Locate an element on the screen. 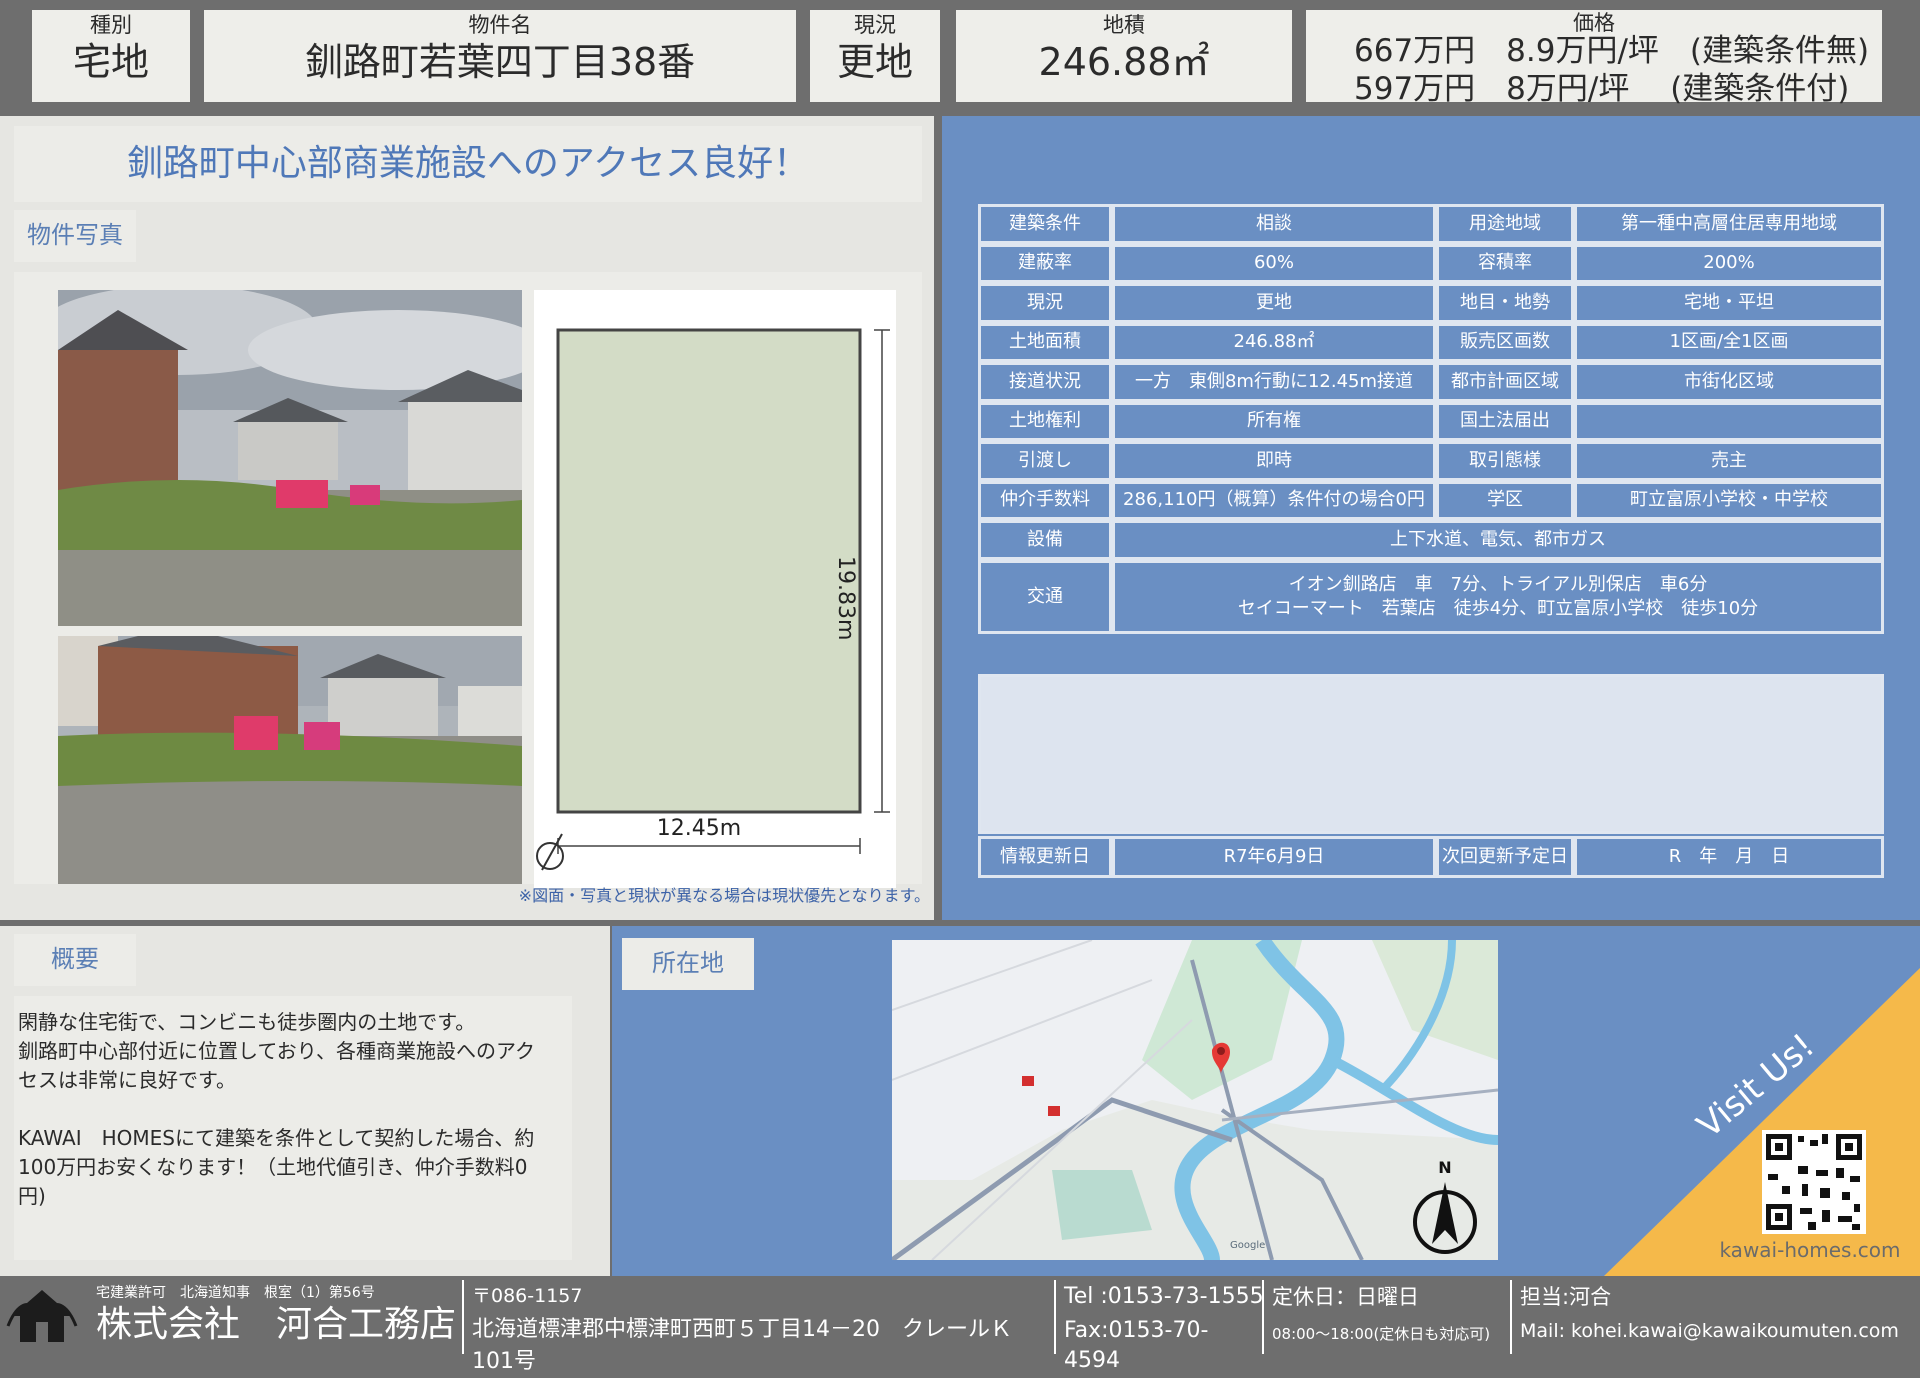  mail: Mail: kohei.kawai@kawaikoumuten.com is located at coordinates (1718, 1331).